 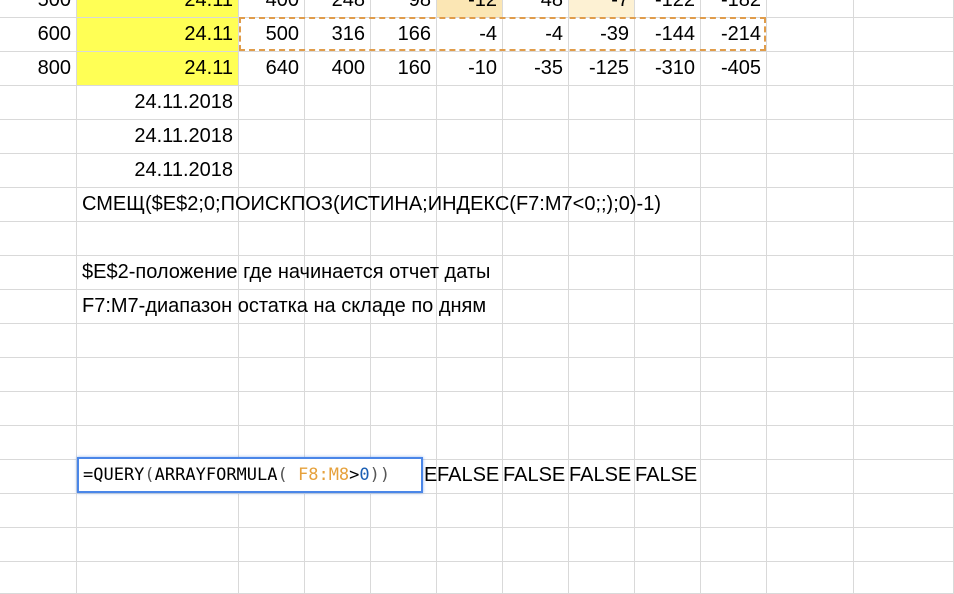 I want to click on formula-editor-input: =QUERY(ARRAYFORMULA( F8:M8>0)), so click(x=250, y=475).